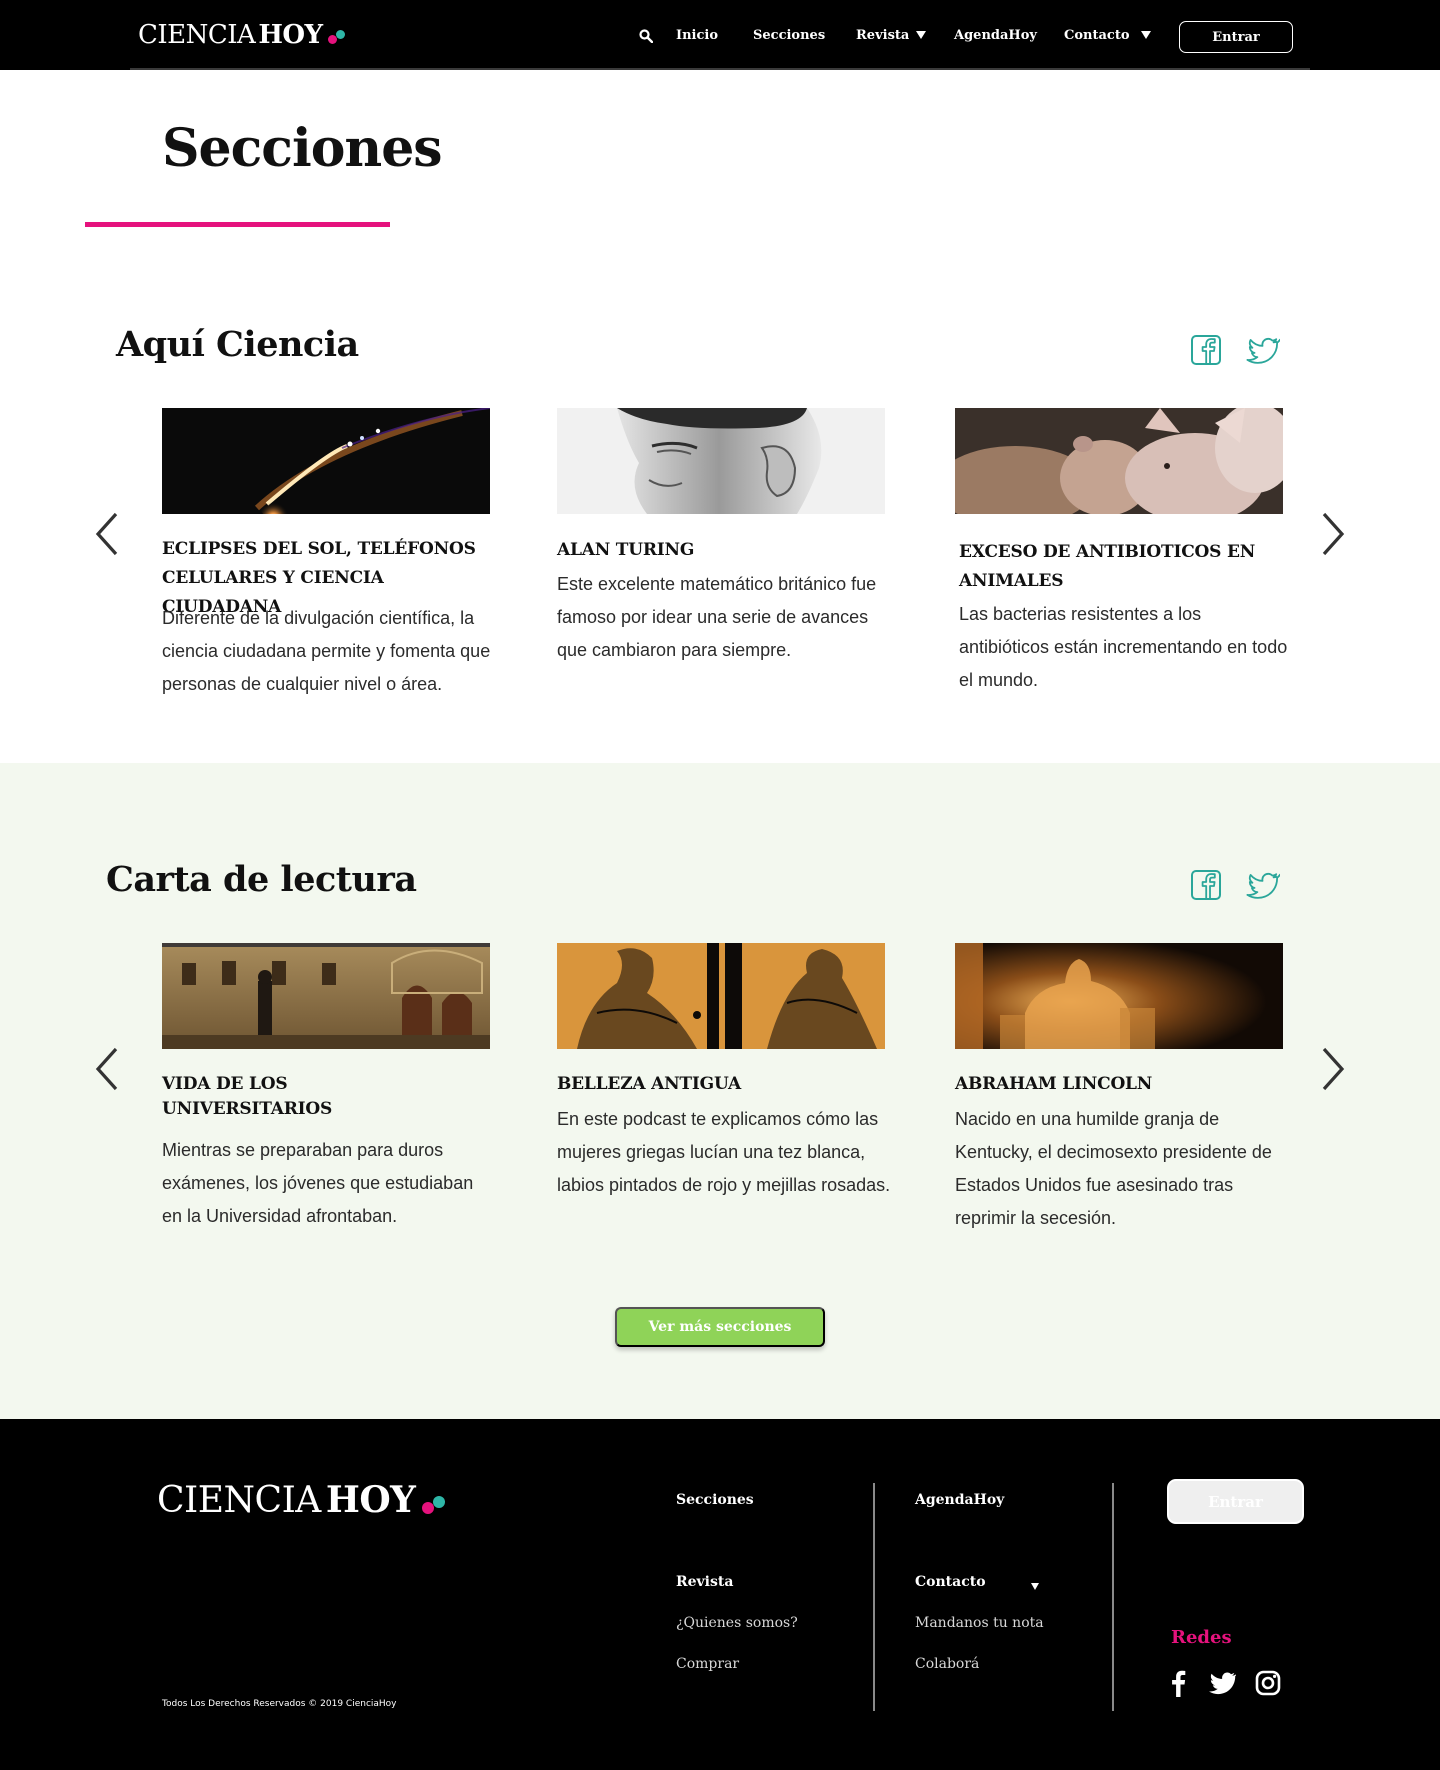 This screenshot has width=1440, height=1770. What do you see at coordinates (720, 69) in the screenshot?
I see `header-divider` at bounding box center [720, 69].